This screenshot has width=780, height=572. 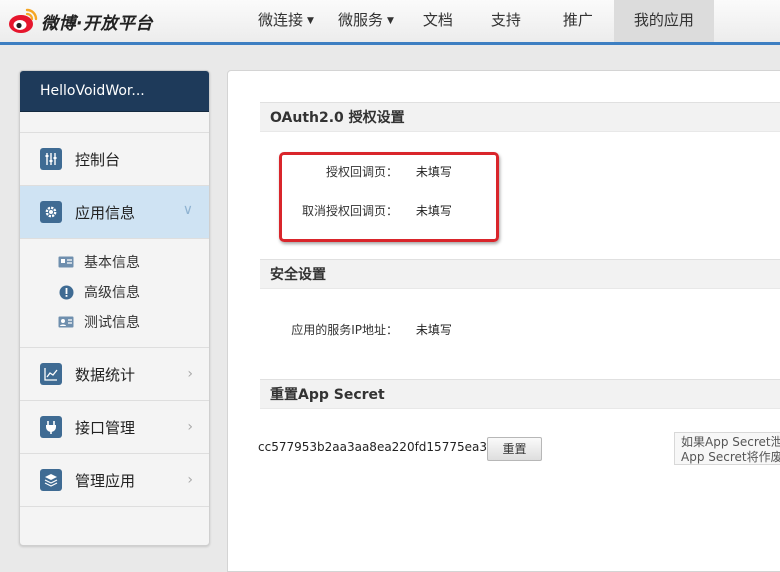 What do you see at coordinates (663, 21) in the screenshot?
I see `nav-item-my-apps: 我的应用` at bounding box center [663, 21].